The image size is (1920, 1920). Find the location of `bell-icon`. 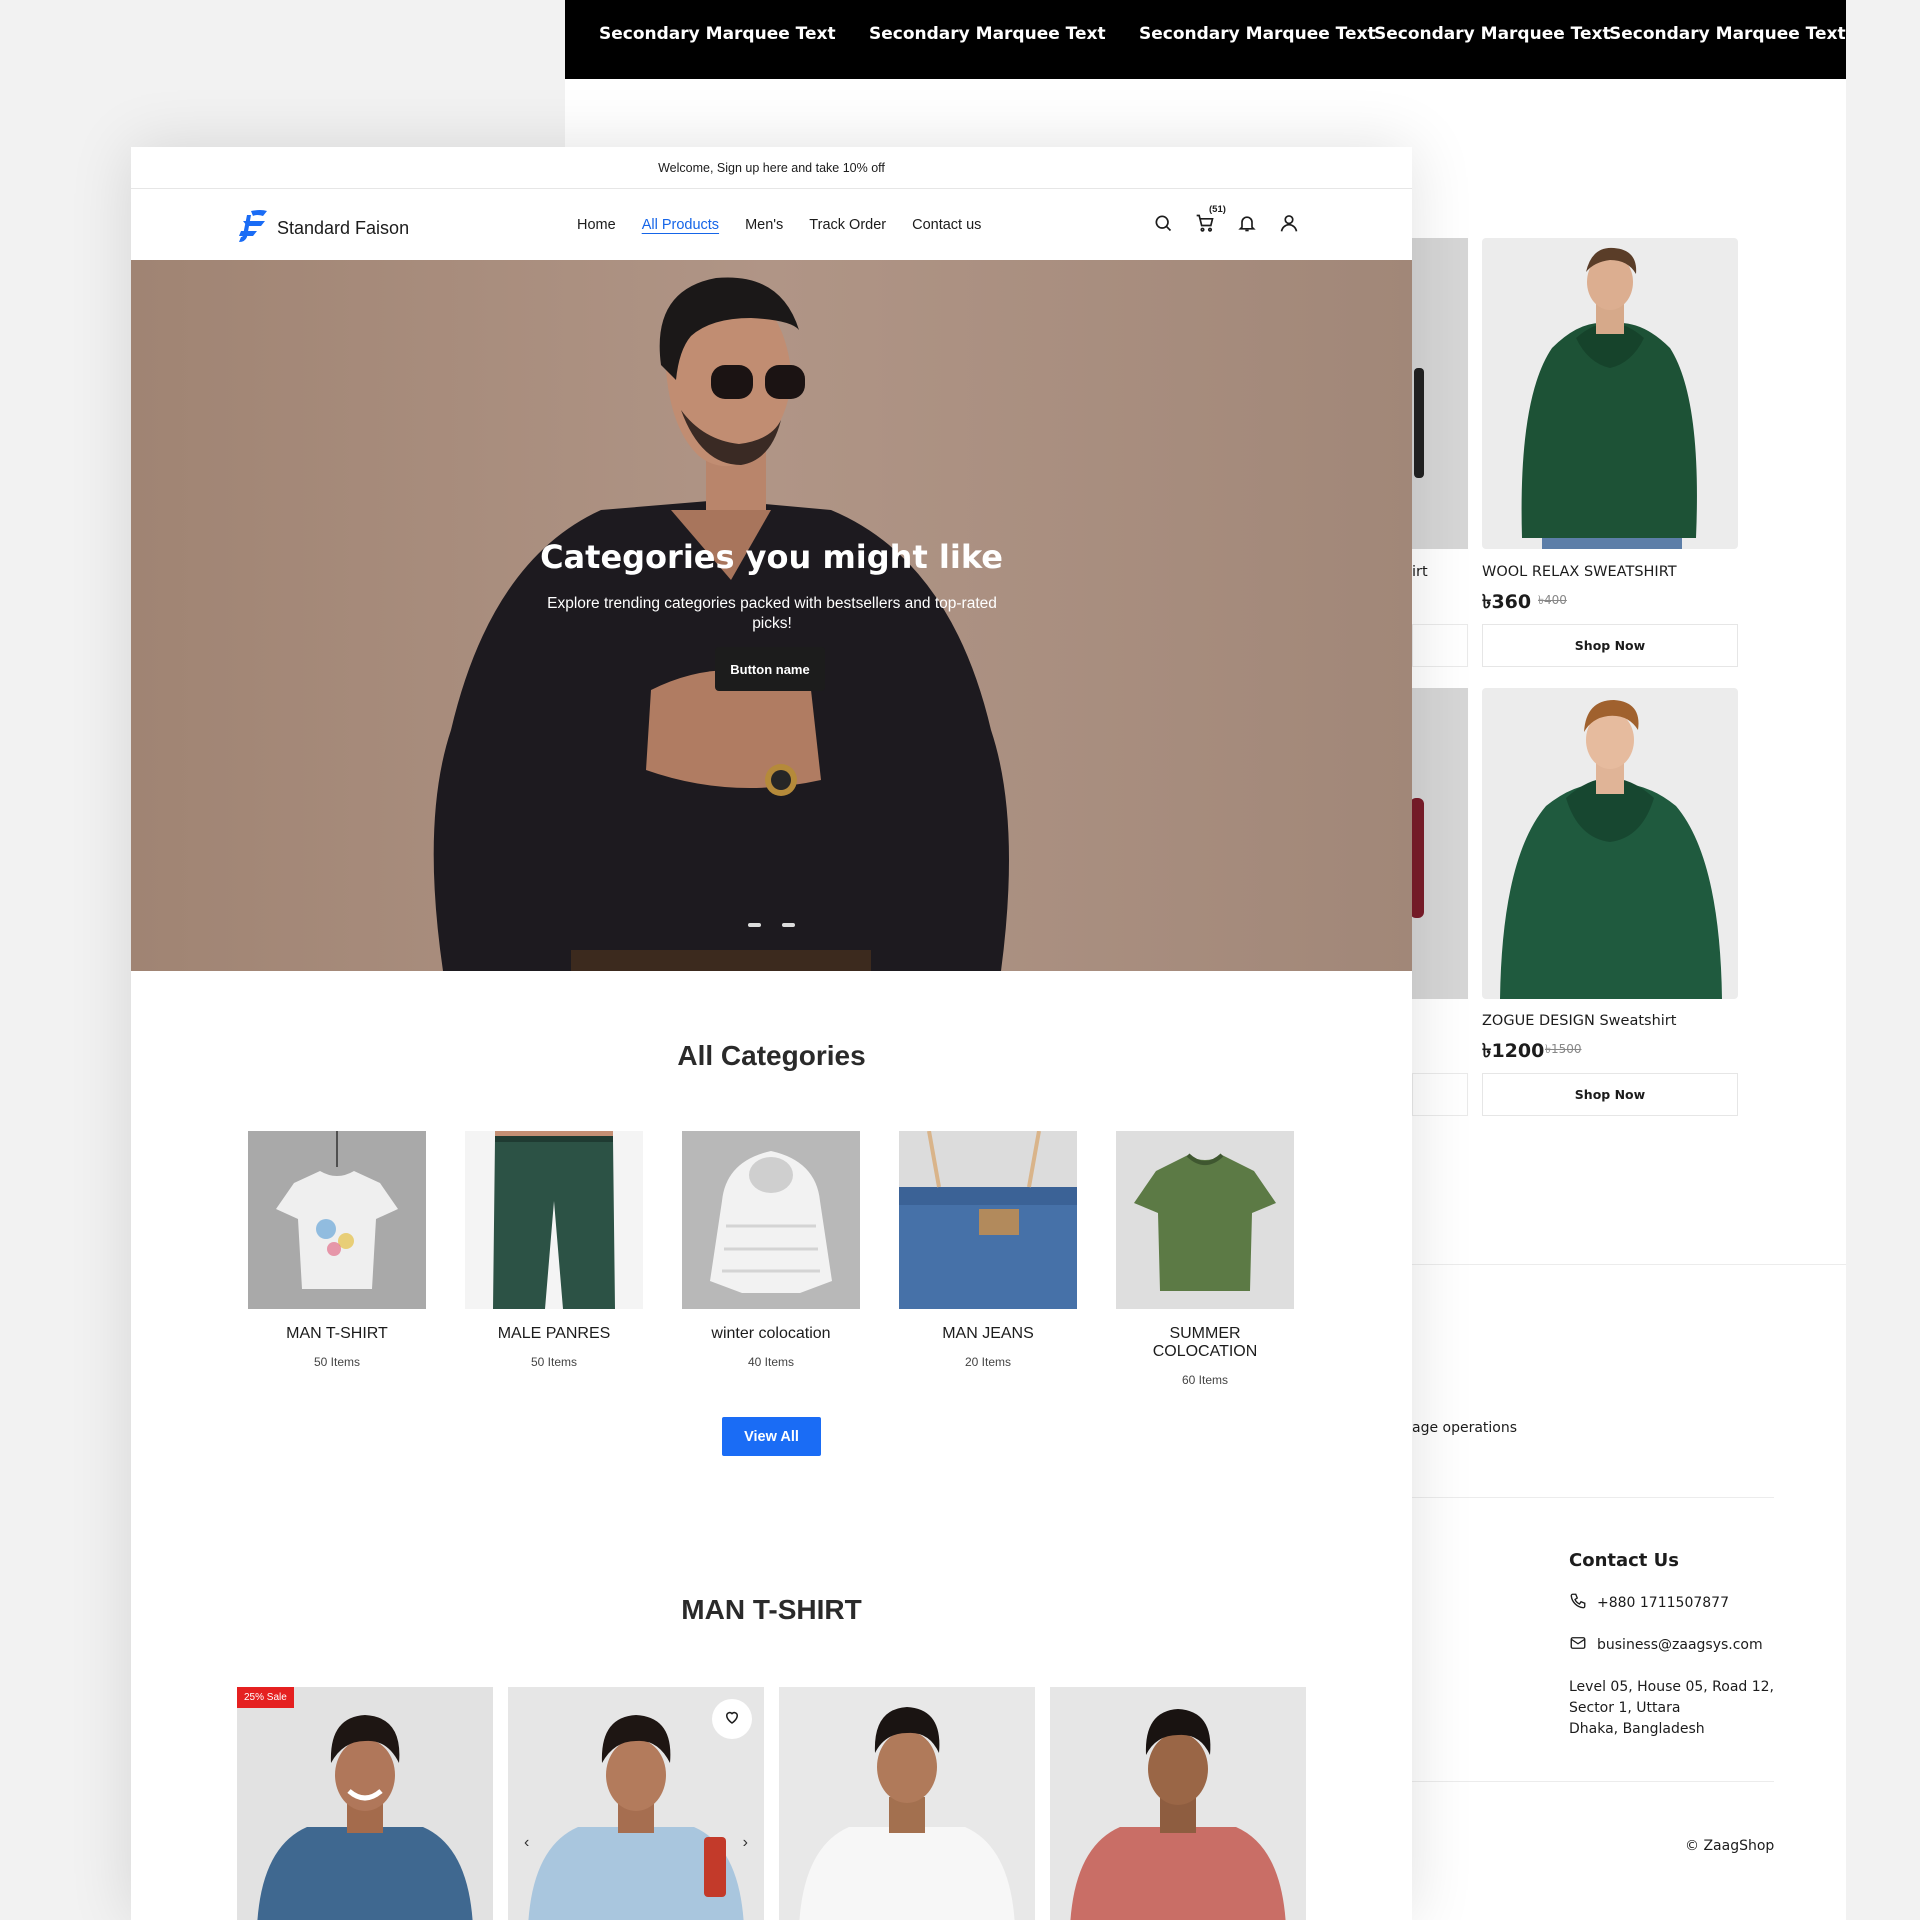

bell-icon is located at coordinates (1247, 223).